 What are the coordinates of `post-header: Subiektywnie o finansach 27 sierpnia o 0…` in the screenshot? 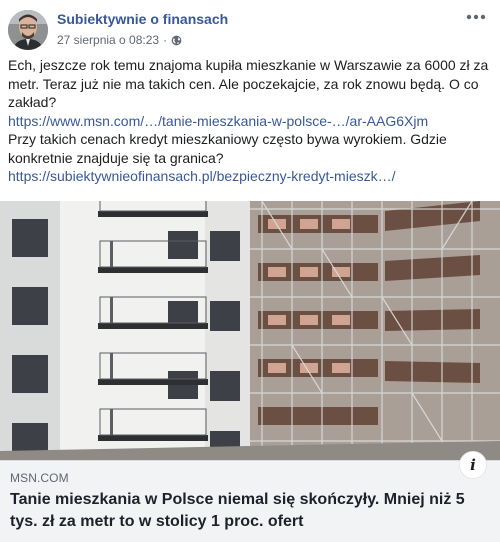 It's located at (250, 26).